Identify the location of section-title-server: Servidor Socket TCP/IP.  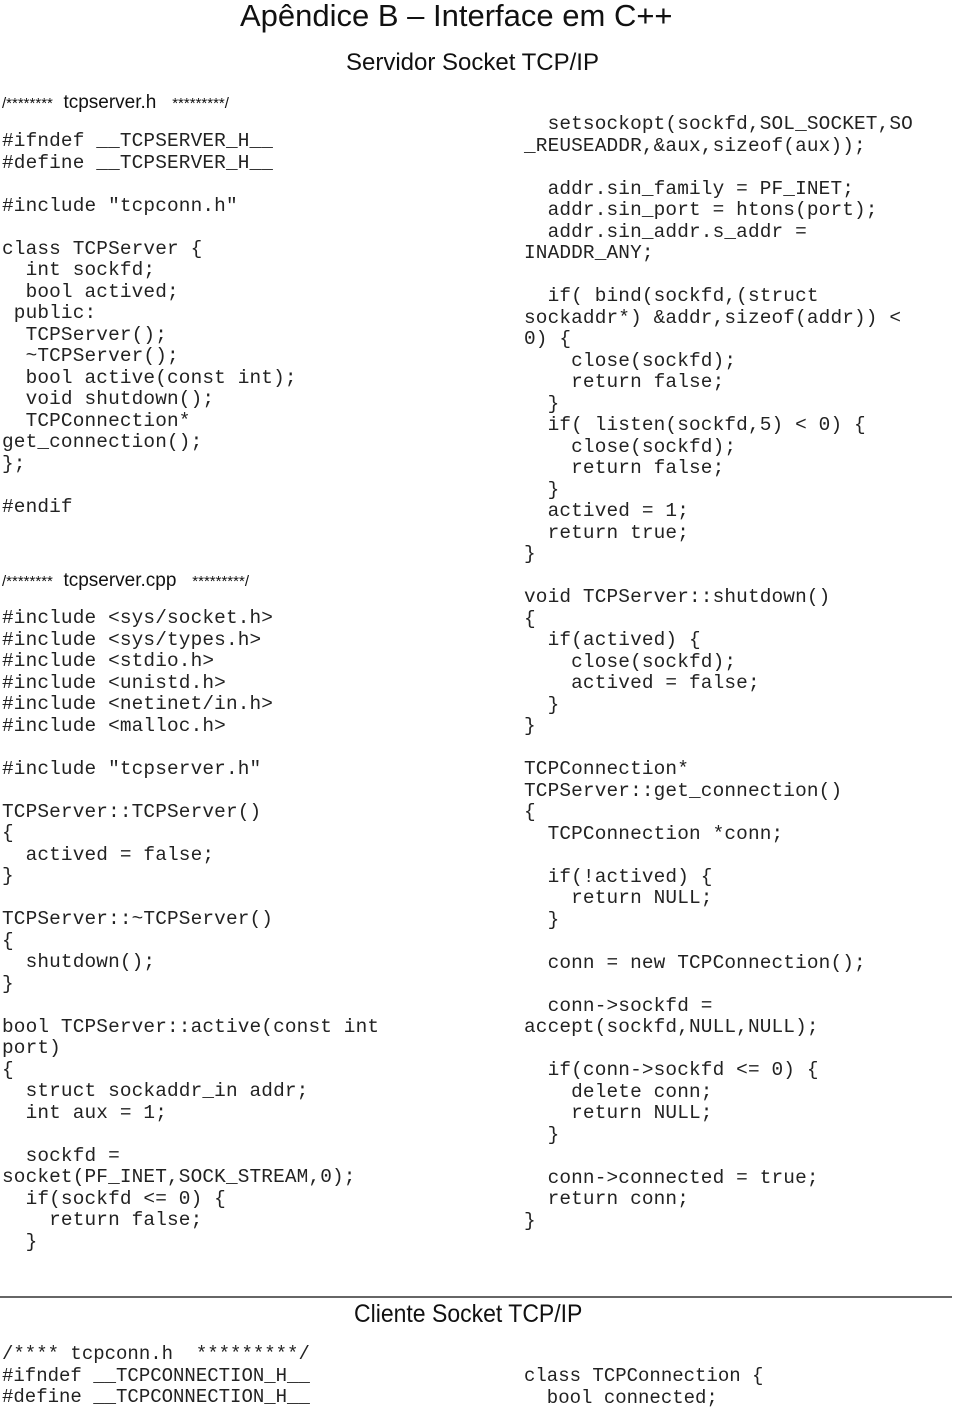
(472, 62).